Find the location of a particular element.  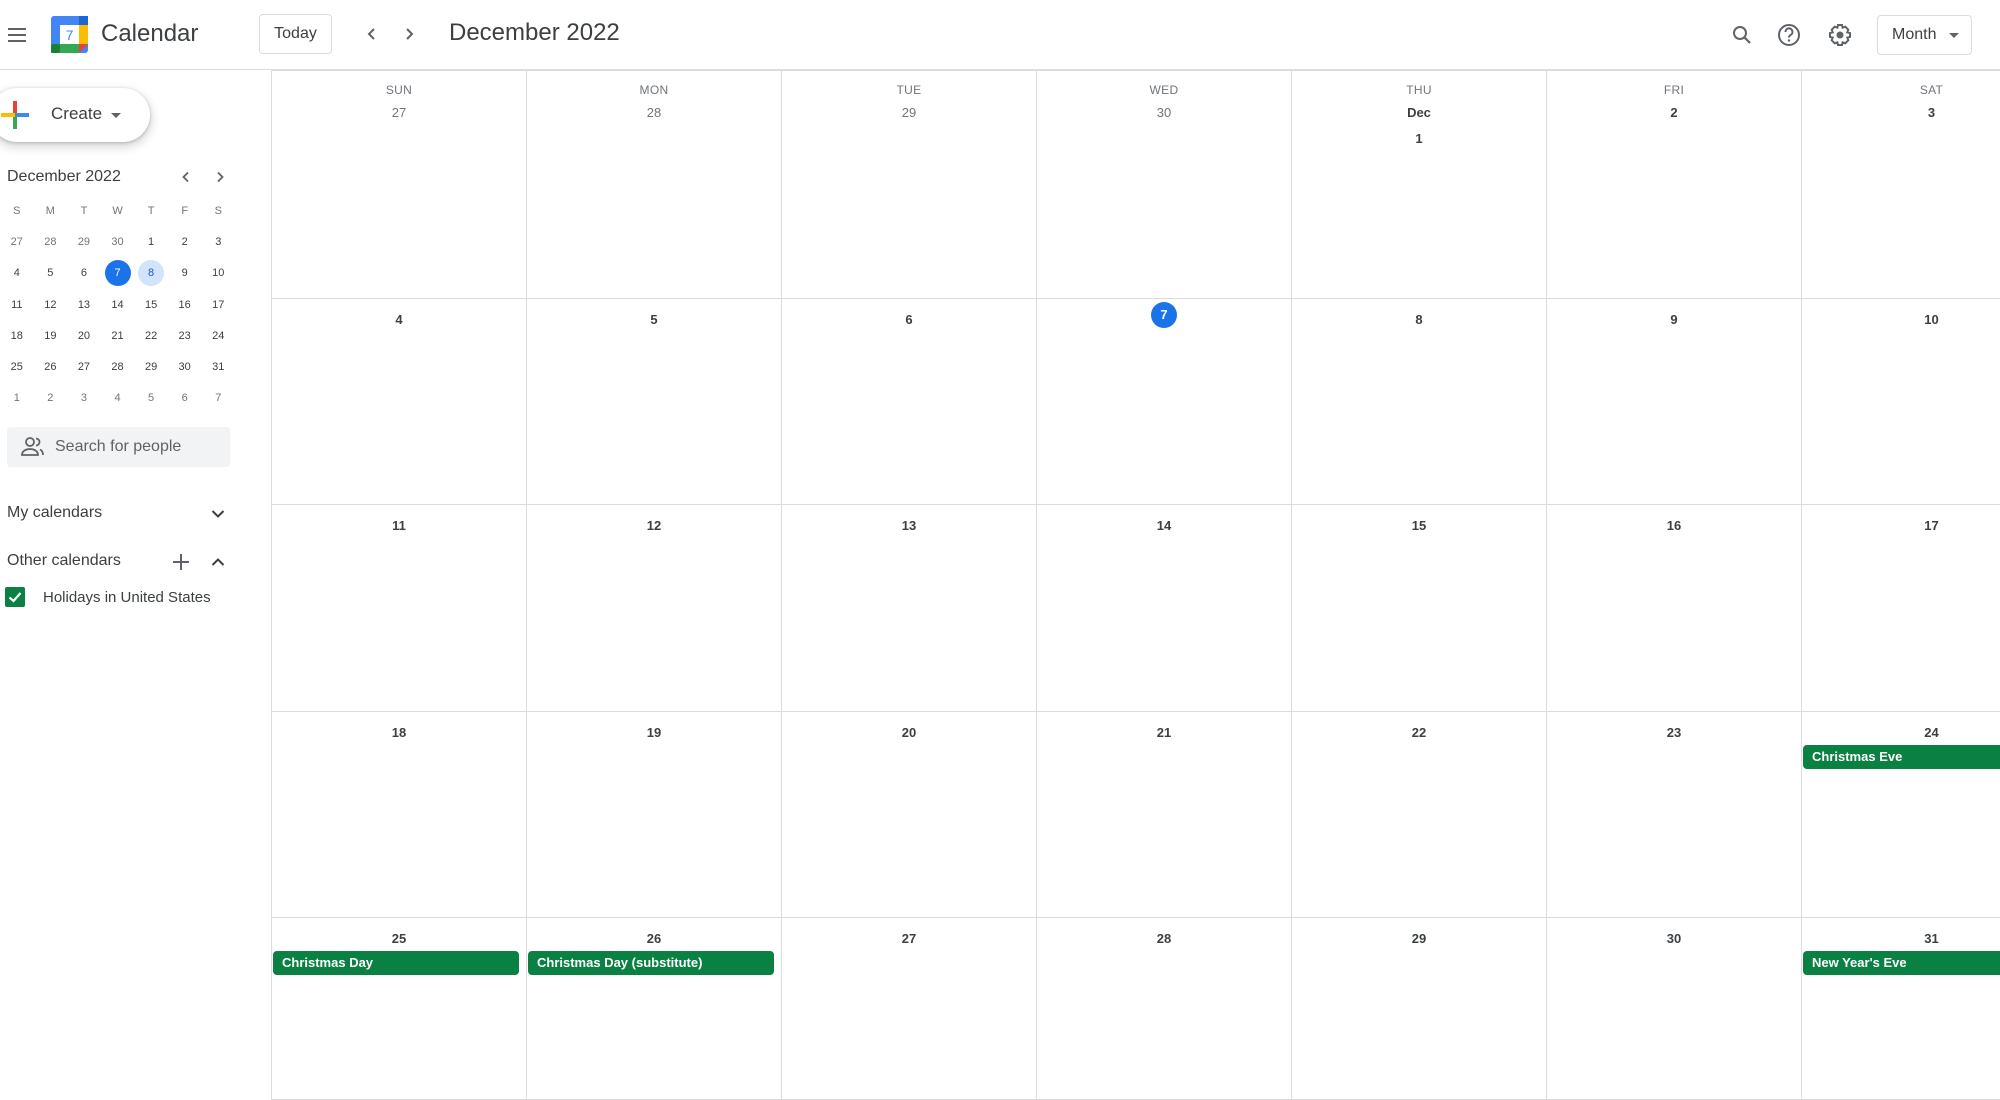

day-cell: THU Dec 1 is located at coordinates (1418, 185).